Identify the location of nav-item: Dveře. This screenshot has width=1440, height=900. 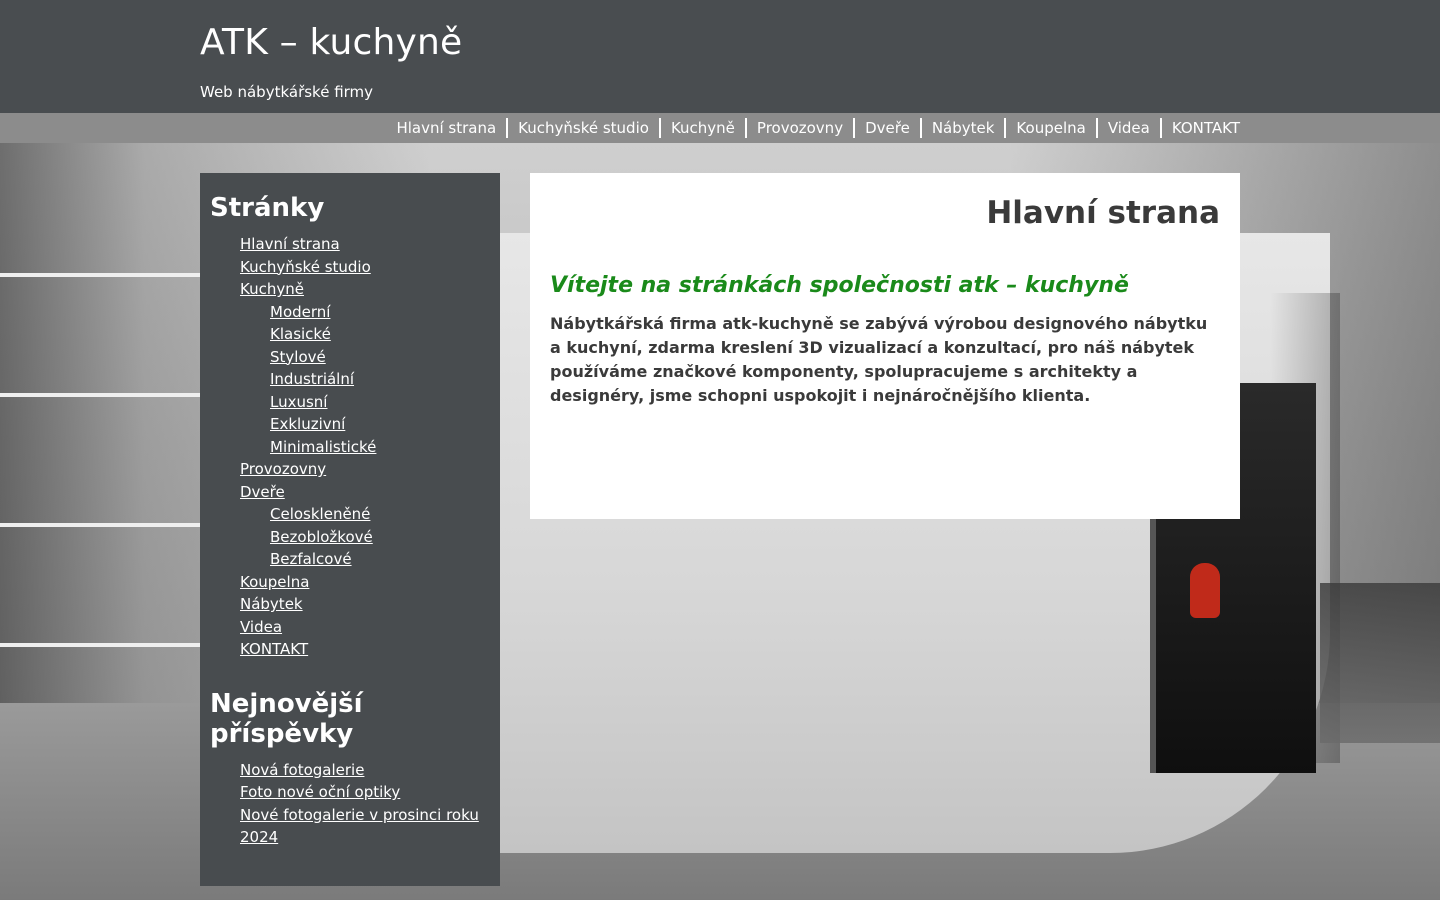
(876, 128).